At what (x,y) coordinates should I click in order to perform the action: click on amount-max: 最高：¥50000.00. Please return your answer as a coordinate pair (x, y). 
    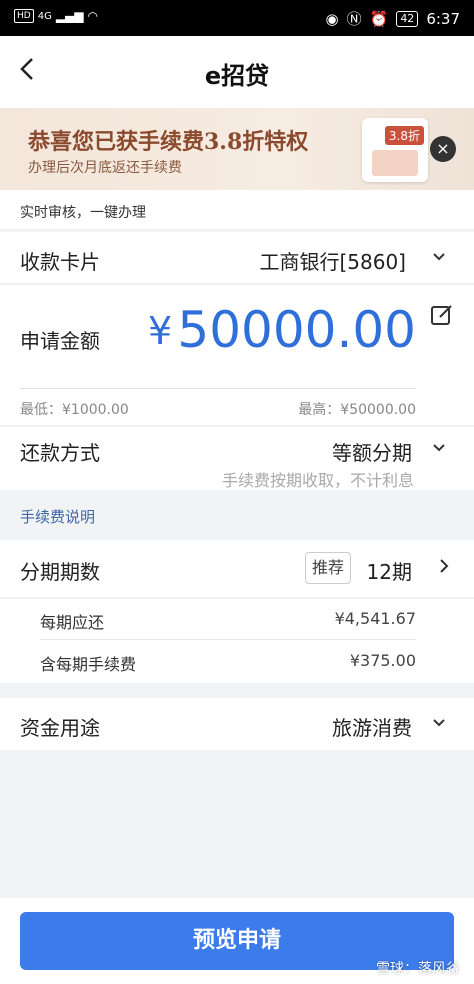
    Looking at the image, I should click on (357, 410).